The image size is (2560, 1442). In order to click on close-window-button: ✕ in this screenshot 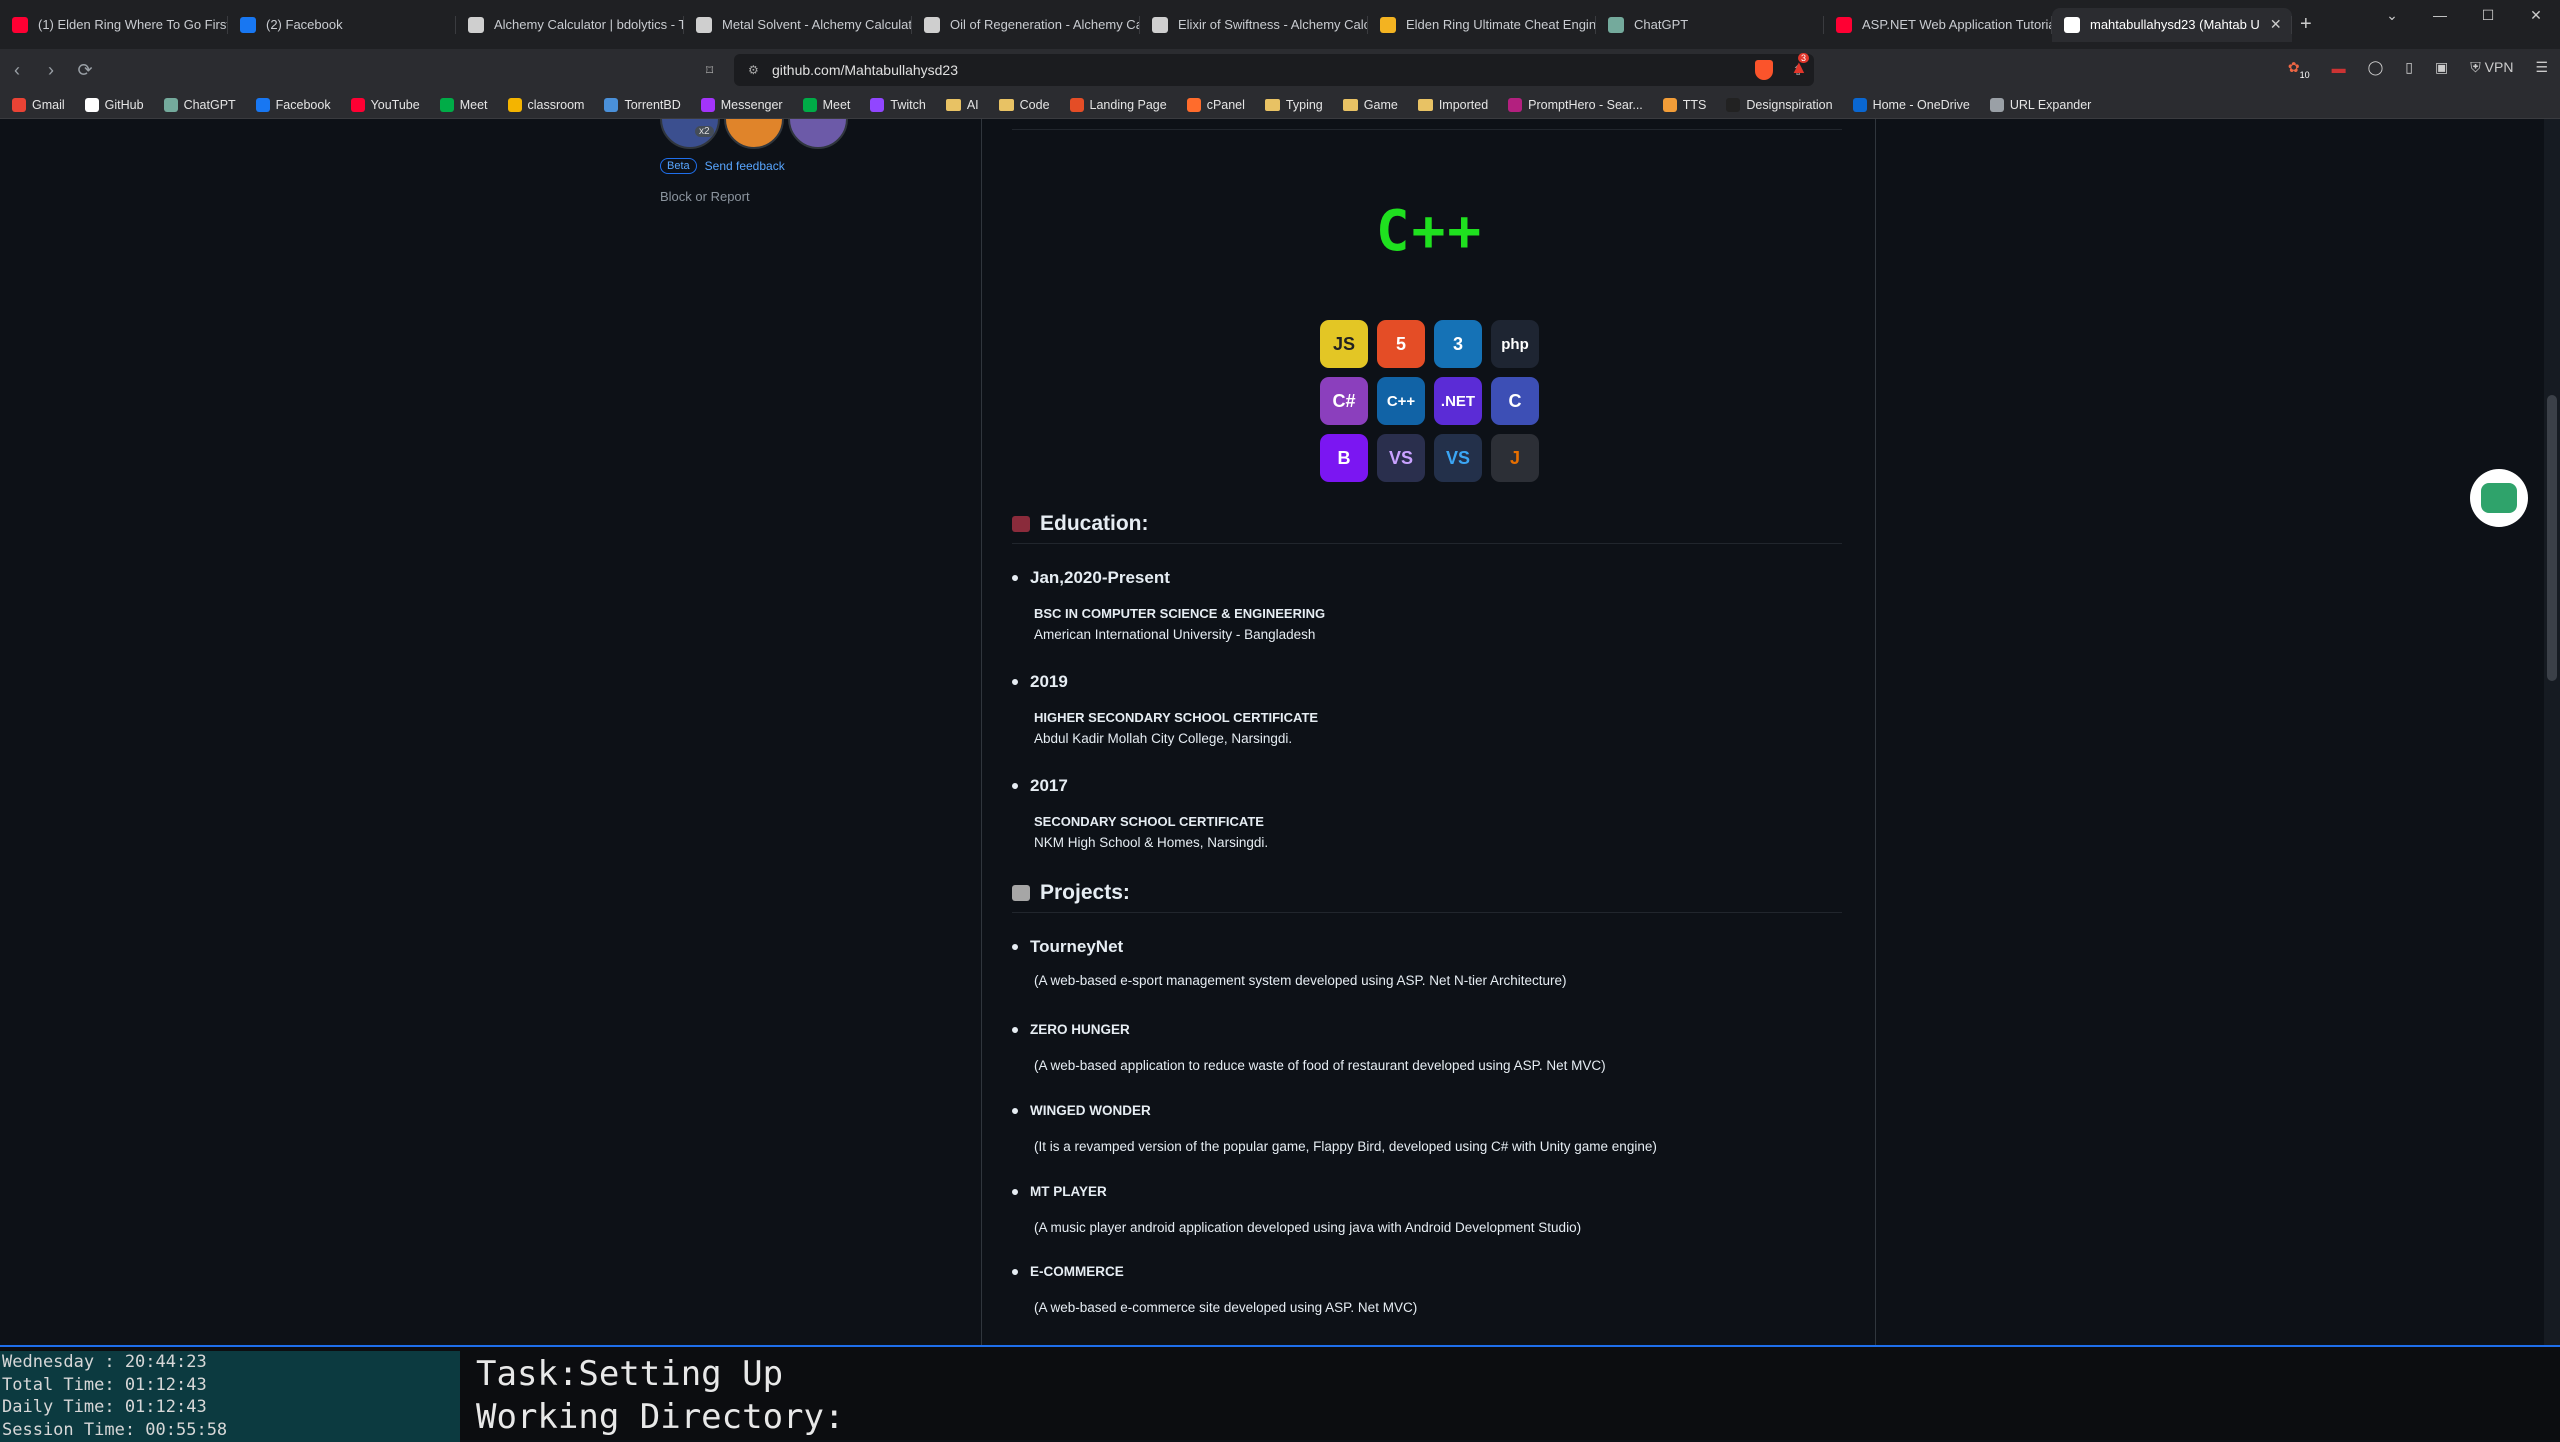, I will do `click(2536, 15)`.